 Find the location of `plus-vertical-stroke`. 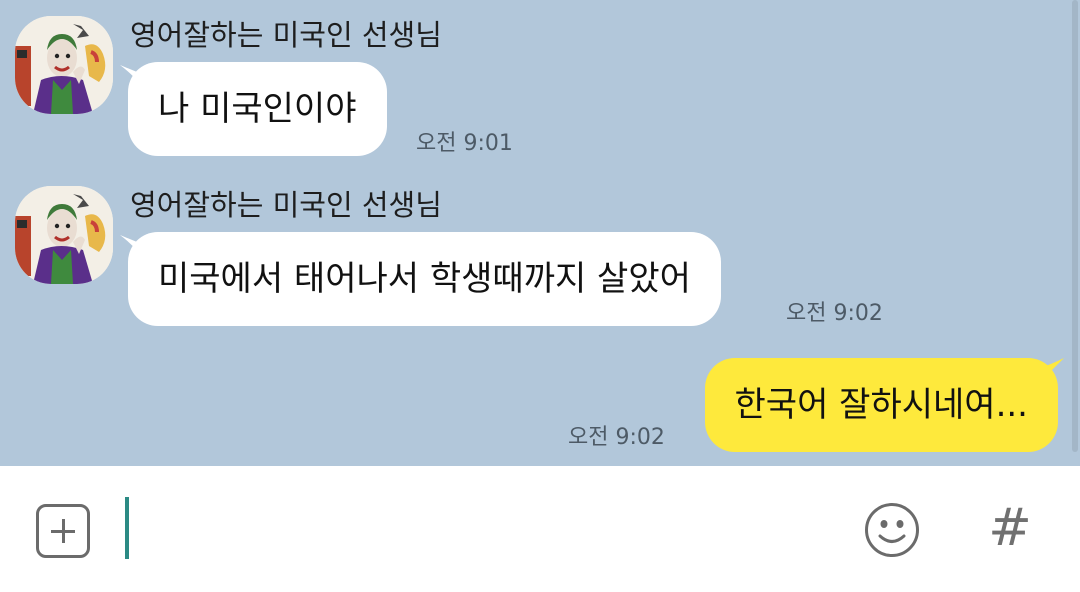

plus-vertical-stroke is located at coordinates (63, 531).